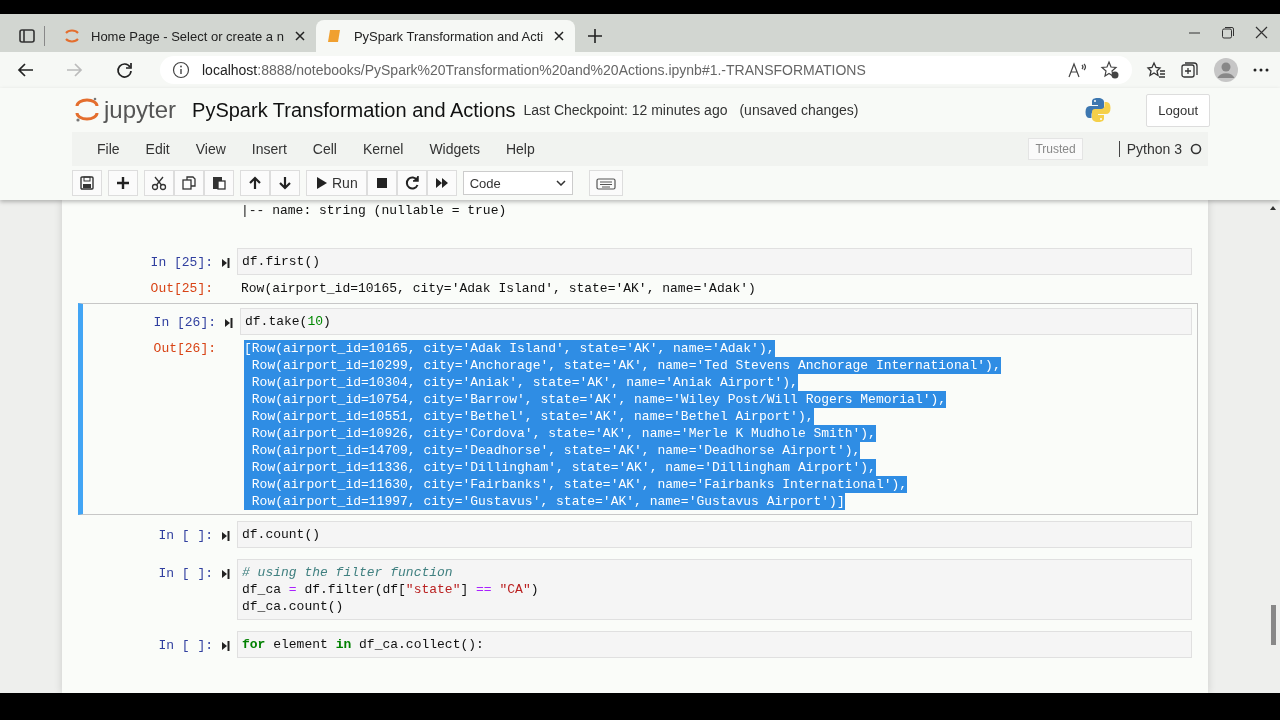  What do you see at coordinates (385, 149) in the screenshot?
I see `menu-item: Kernel` at bounding box center [385, 149].